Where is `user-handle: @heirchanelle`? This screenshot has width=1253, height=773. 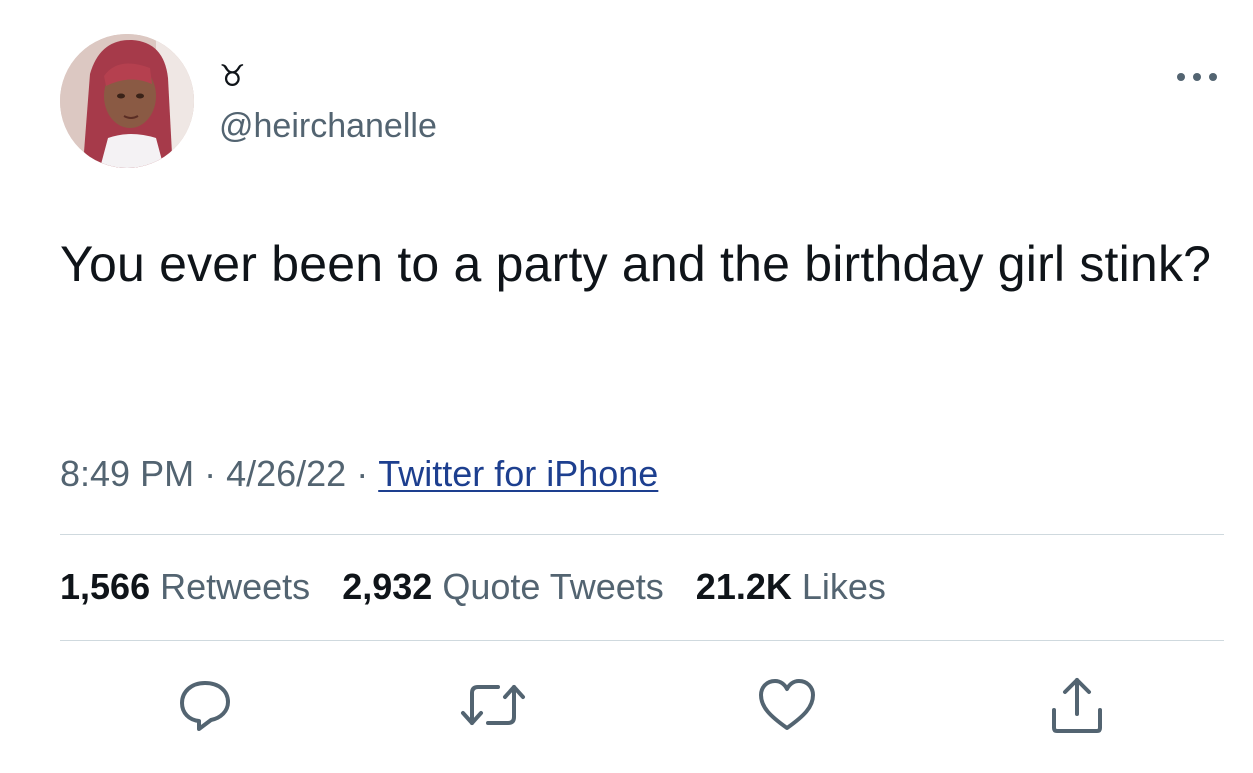 user-handle: @heirchanelle is located at coordinates (328, 126).